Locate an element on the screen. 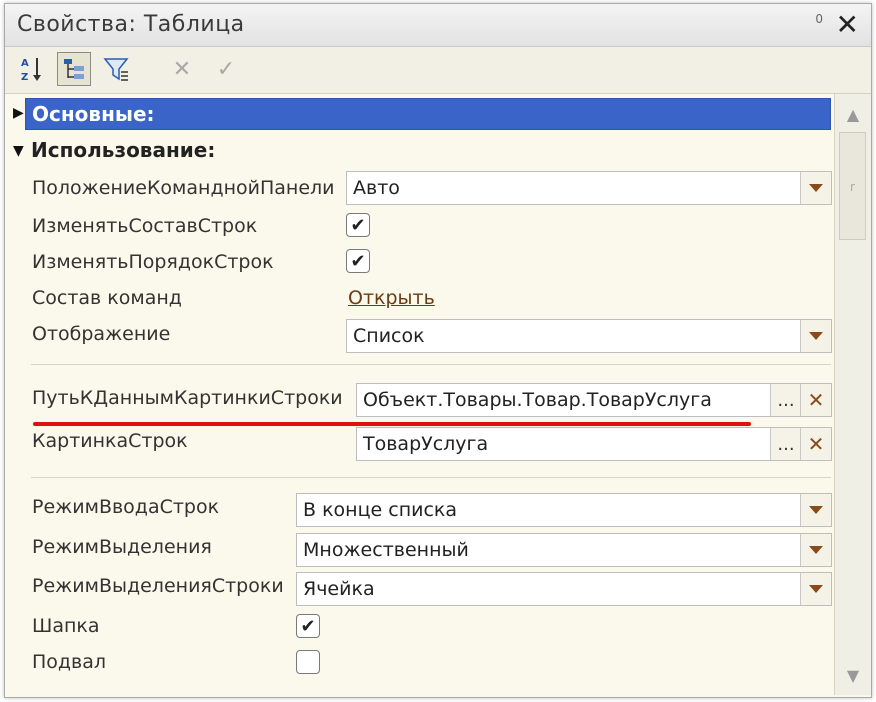 This screenshot has height=702, width=876. az-sort-icon: A Z is located at coordinates (32, 69).